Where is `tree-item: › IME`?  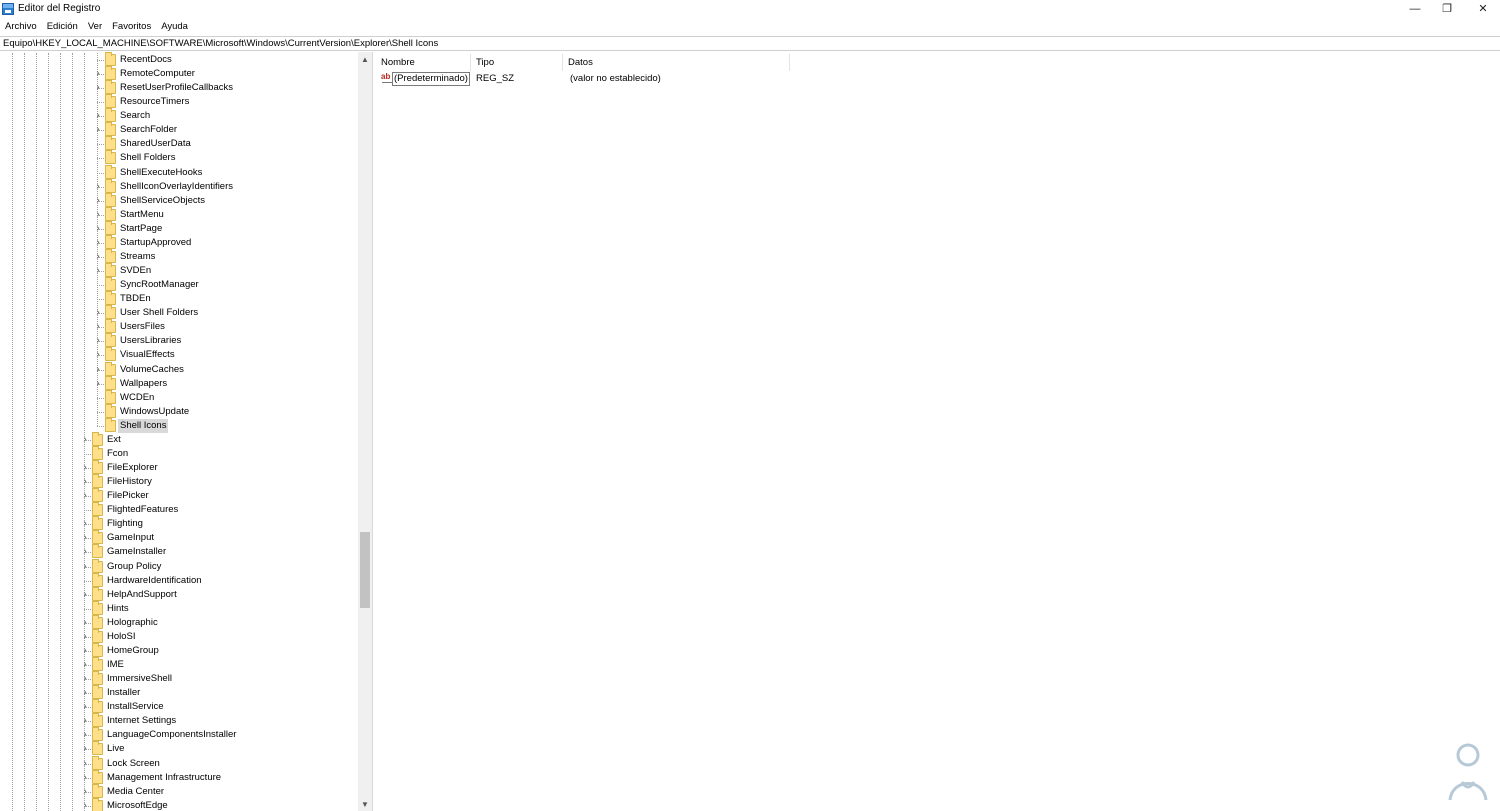
tree-item: › IME is located at coordinates (179, 664).